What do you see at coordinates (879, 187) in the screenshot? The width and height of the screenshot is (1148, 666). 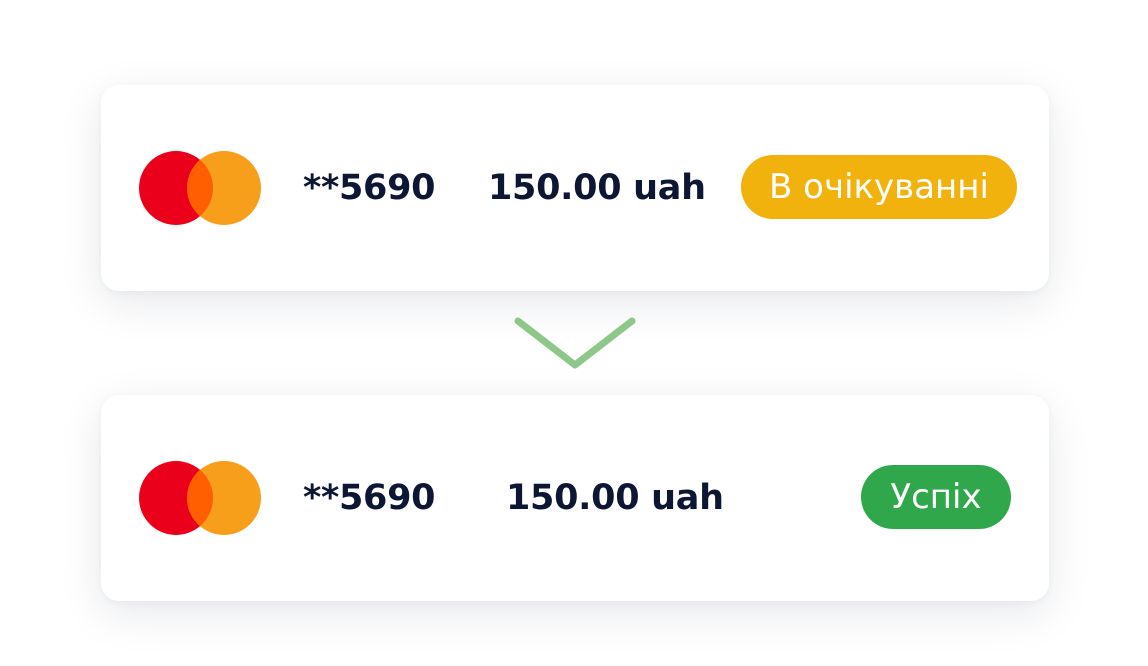 I see `status-badge: В очікуванні` at bounding box center [879, 187].